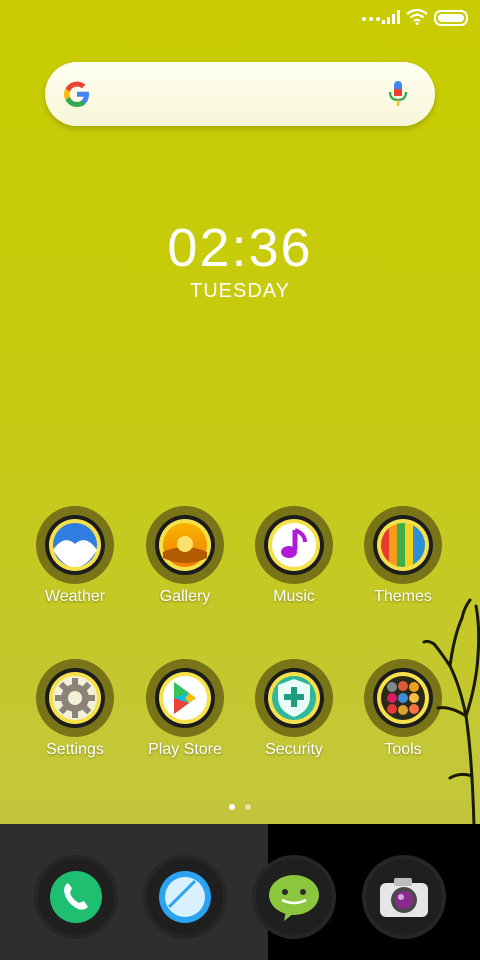 This screenshot has width=480, height=960. Describe the element at coordinates (240, 291) in the screenshot. I see `clock-day: TUESDAY` at that location.